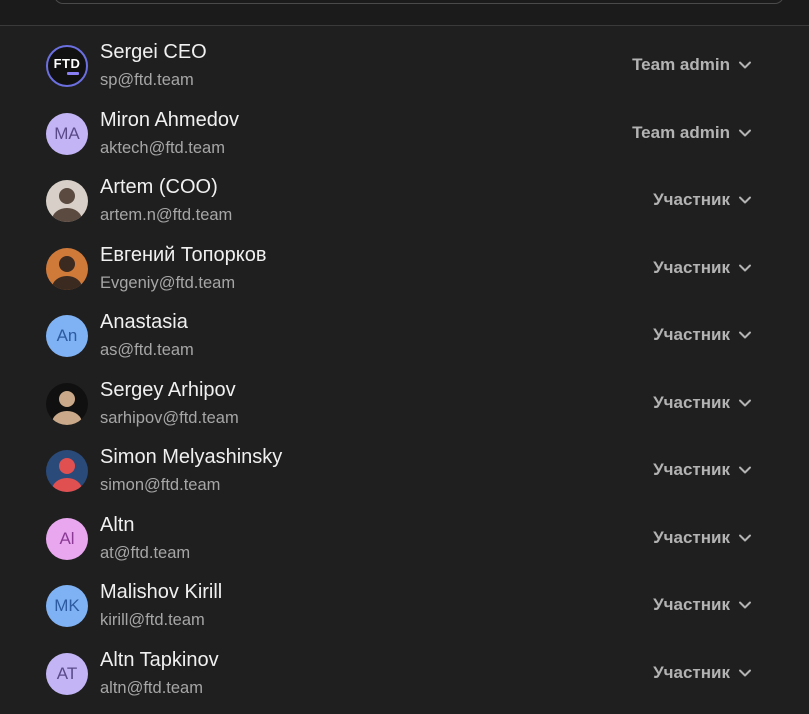  I want to click on logo-text: FTD, so click(67, 63).